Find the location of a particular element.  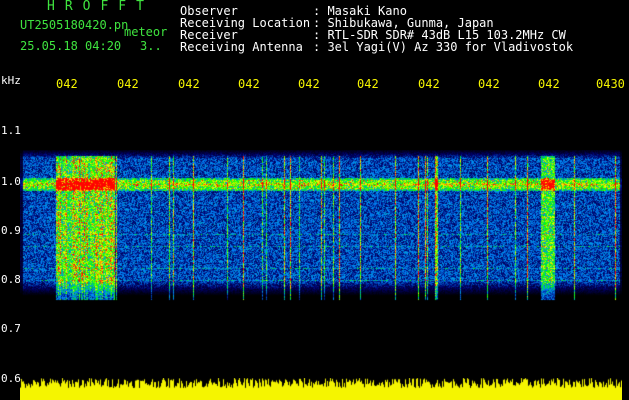

power-level-canvas is located at coordinates (321, 389).